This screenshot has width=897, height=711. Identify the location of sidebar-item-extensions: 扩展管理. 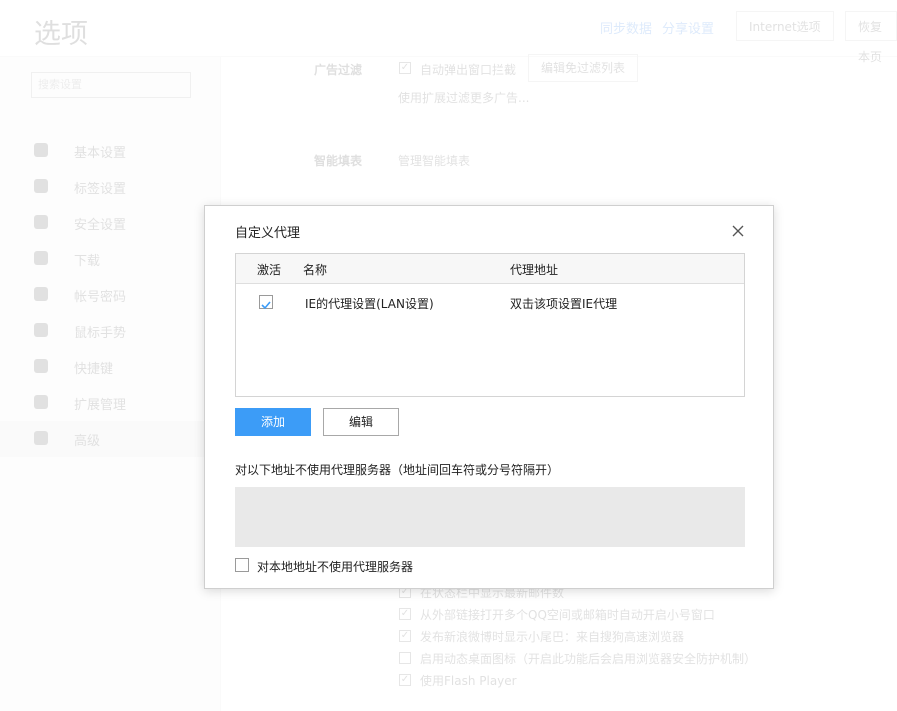
(110, 403).